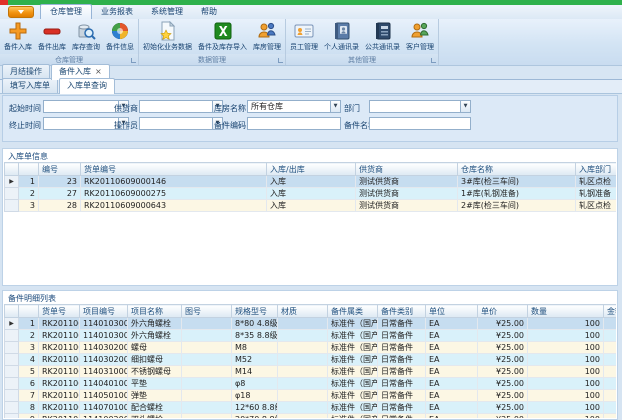  What do you see at coordinates (86, 36) in the screenshot?
I see `ribbon-button: 库存查询` at bounding box center [86, 36].